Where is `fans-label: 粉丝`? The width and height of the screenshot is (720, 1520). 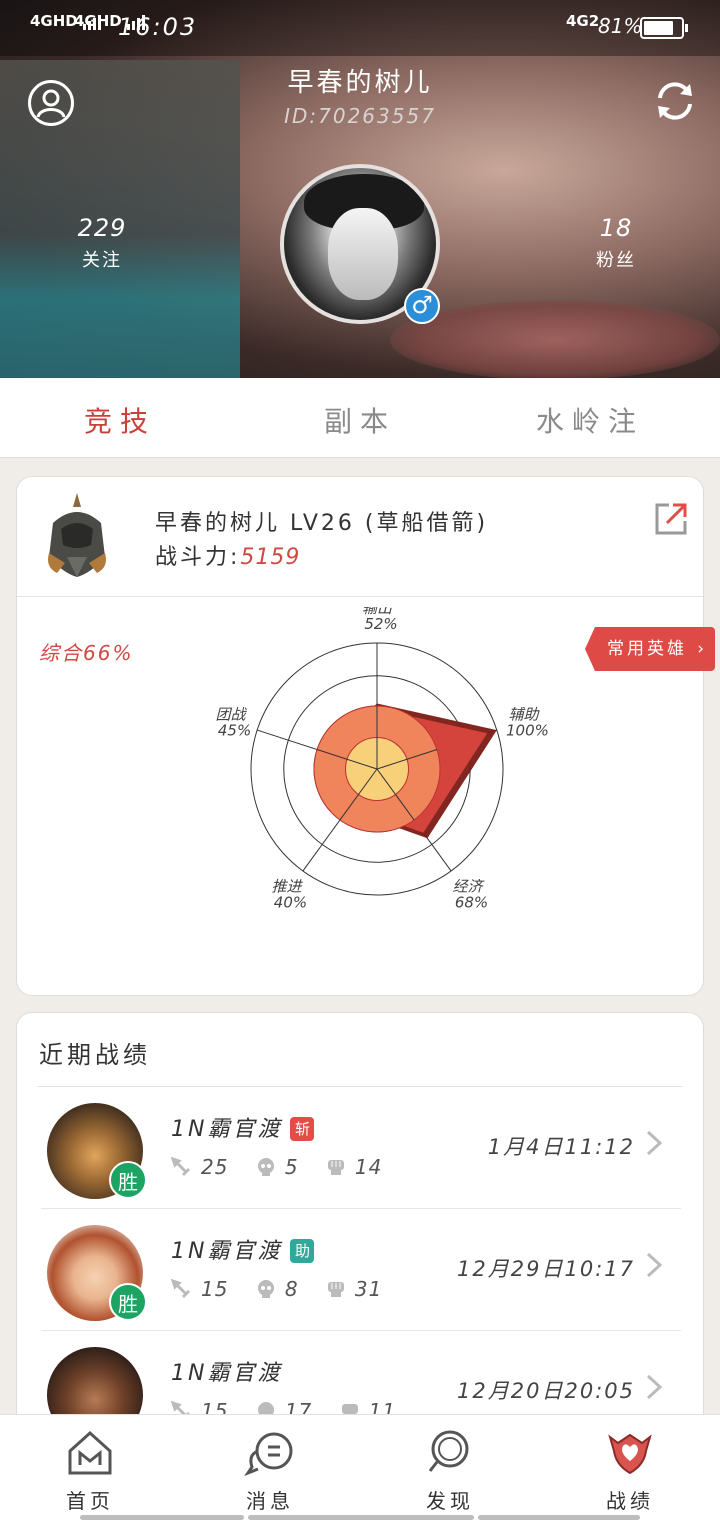
fans-label: 粉丝 is located at coordinates (616, 260).